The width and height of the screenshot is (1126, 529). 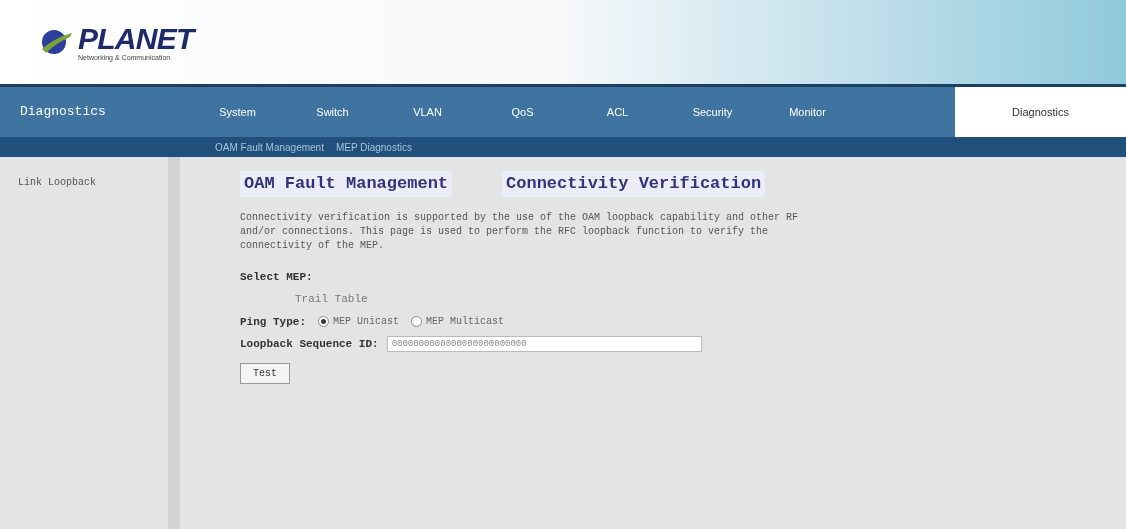 What do you see at coordinates (807, 112) in the screenshot?
I see `nav-tab: Monitor` at bounding box center [807, 112].